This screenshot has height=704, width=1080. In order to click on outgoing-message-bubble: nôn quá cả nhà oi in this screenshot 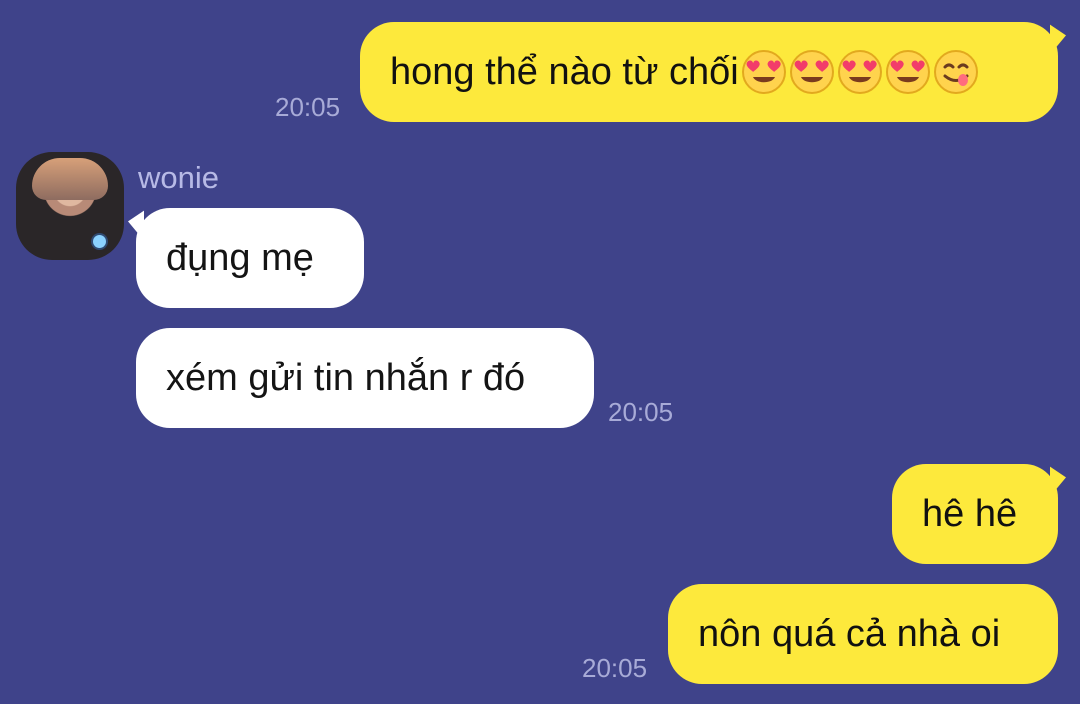, I will do `click(863, 634)`.